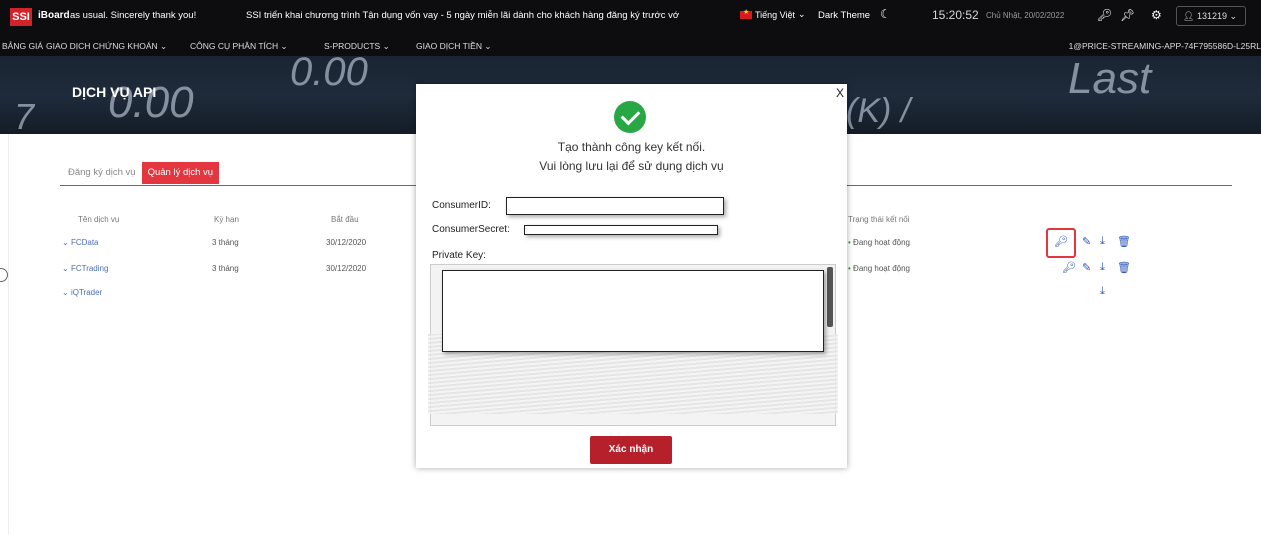  I want to click on user-id: 131219, so click(1211, 16).